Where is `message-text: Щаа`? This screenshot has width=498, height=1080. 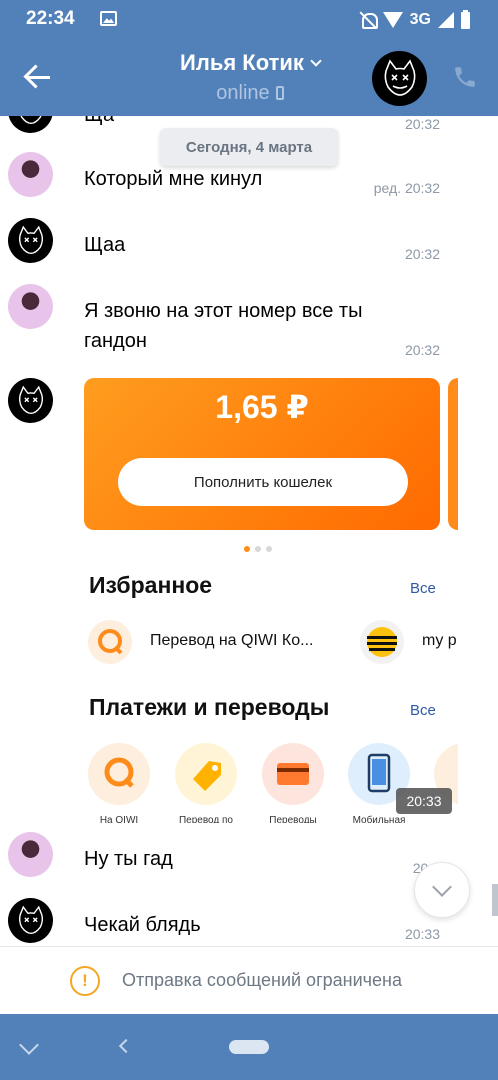 message-text: Щаа is located at coordinates (105, 245).